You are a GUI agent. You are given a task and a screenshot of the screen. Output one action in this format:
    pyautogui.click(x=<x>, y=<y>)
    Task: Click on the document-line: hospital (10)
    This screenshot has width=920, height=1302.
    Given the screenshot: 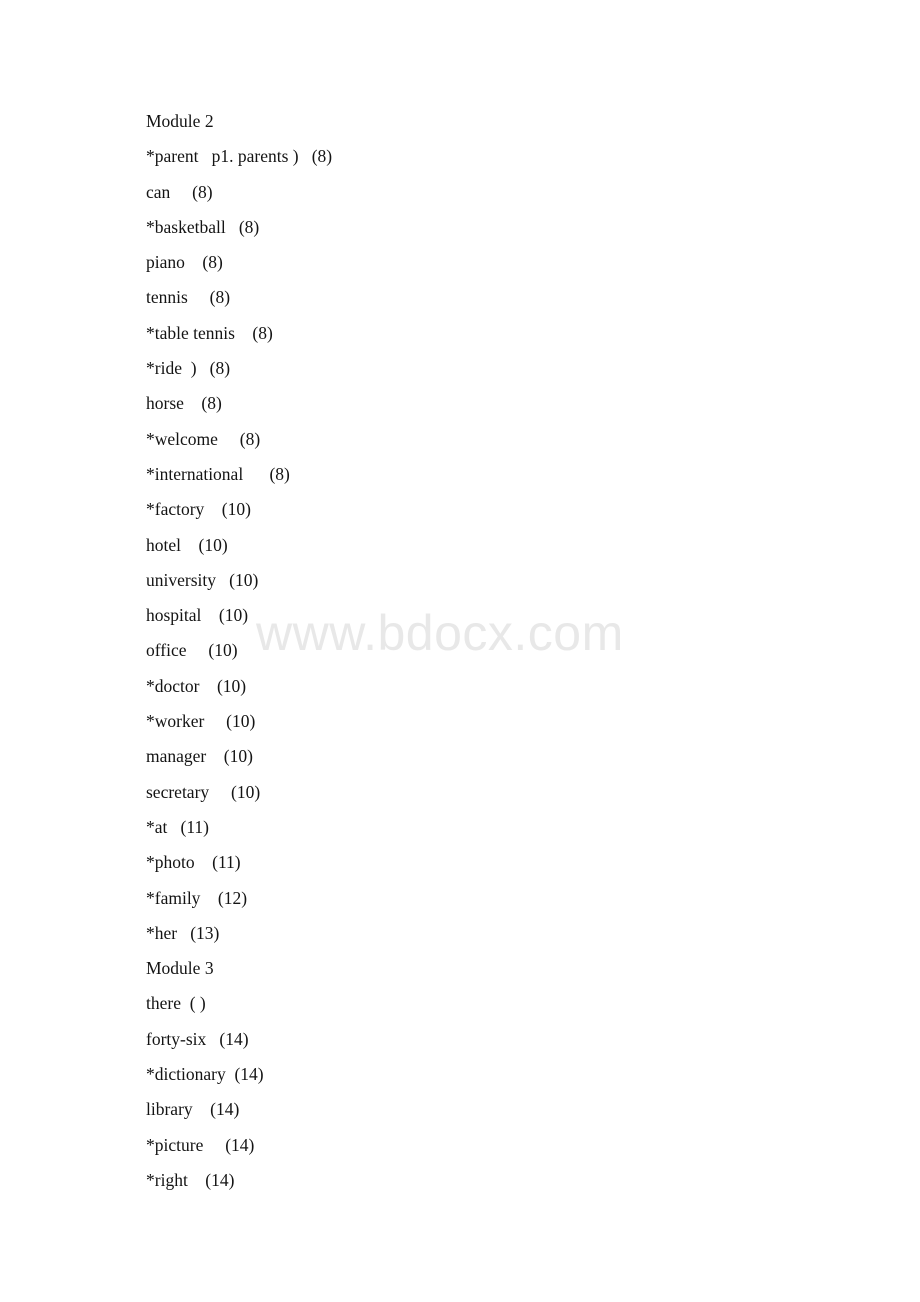 What is the action you would take?
    pyautogui.click(x=197, y=615)
    